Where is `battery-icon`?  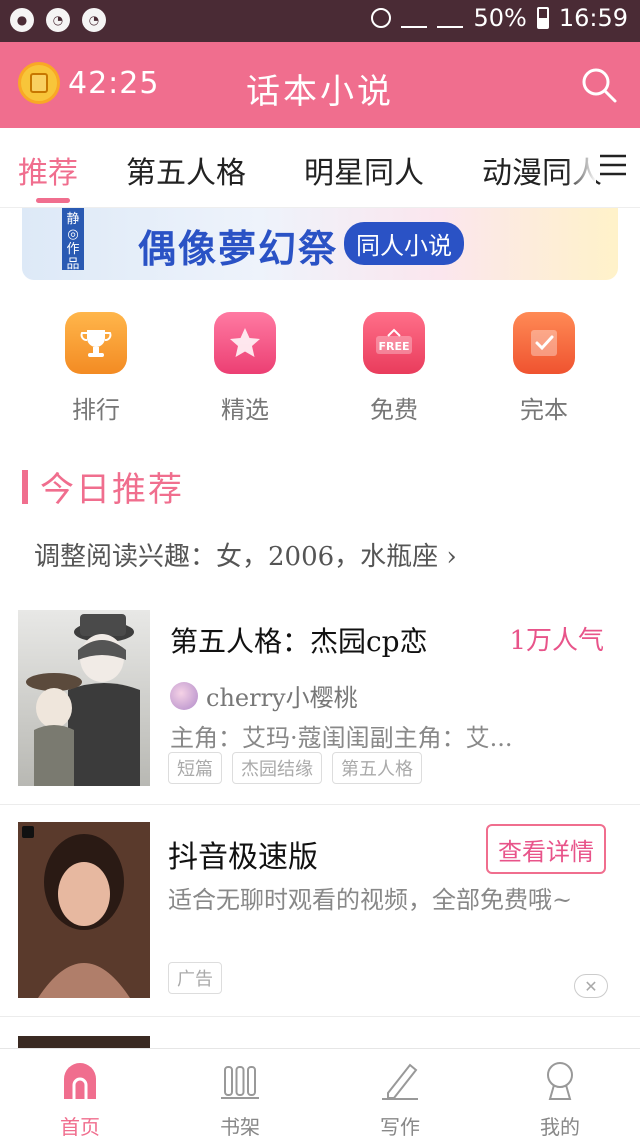 battery-icon is located at coordinates (542, 18).